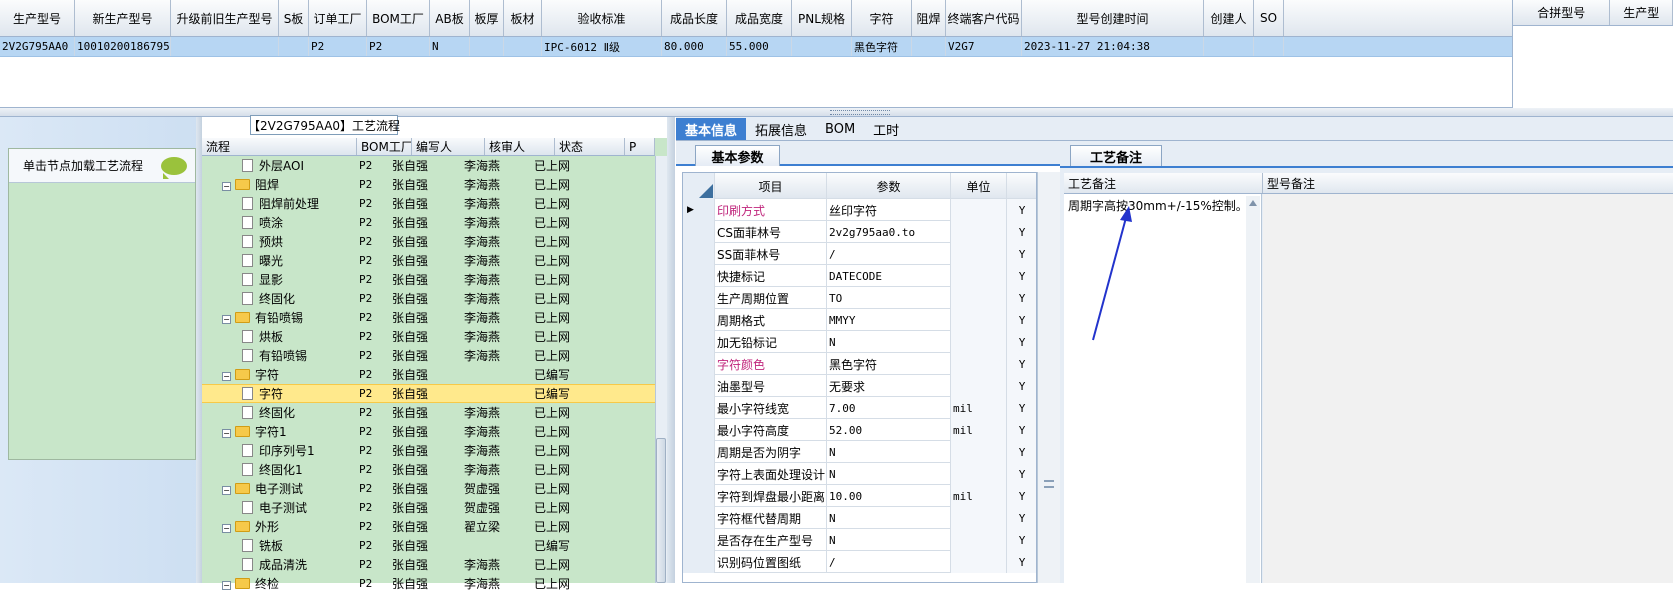 This screenshot has width=1673, height=593. What do you see at coordinates (254, 431) in the screenshot?
I see `tree-node: − 字符1` at bounding box center [254, 431].